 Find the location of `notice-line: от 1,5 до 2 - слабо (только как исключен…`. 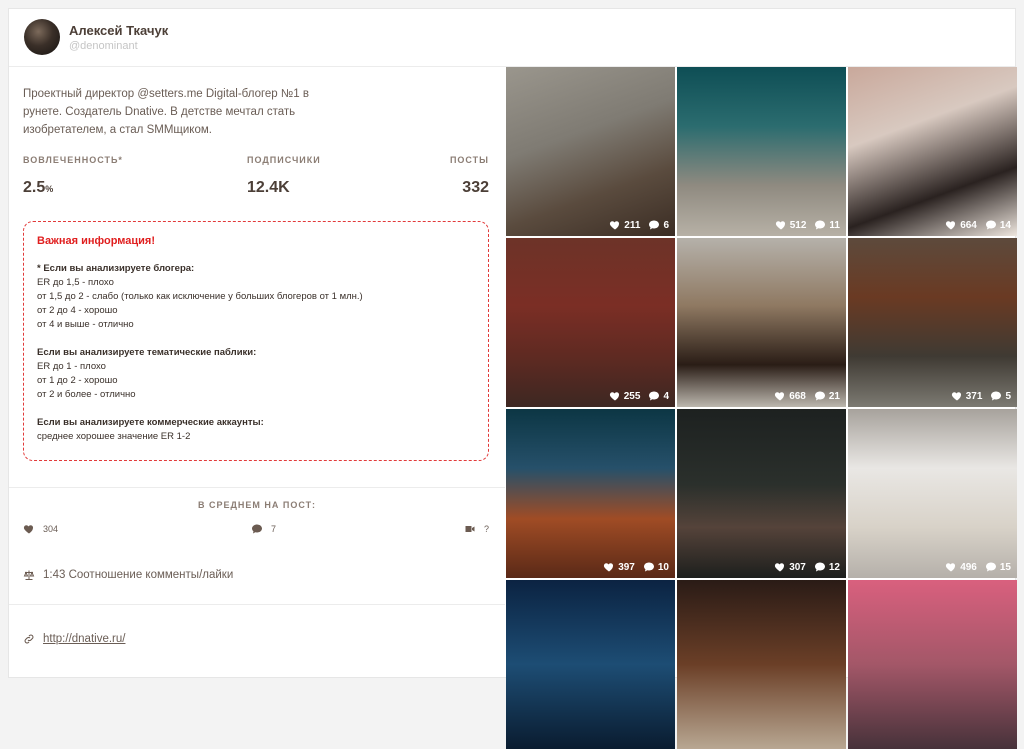

notice-line: от 1,5 до 2 - слабо (только как исключен… is located at coordinates (200, 296).